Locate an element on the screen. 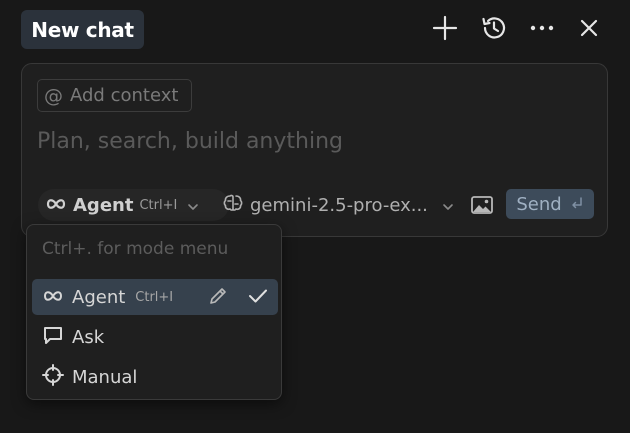 This screenshot has width=630, height=433. enter-key-icon is located at coordinates (577, 204).